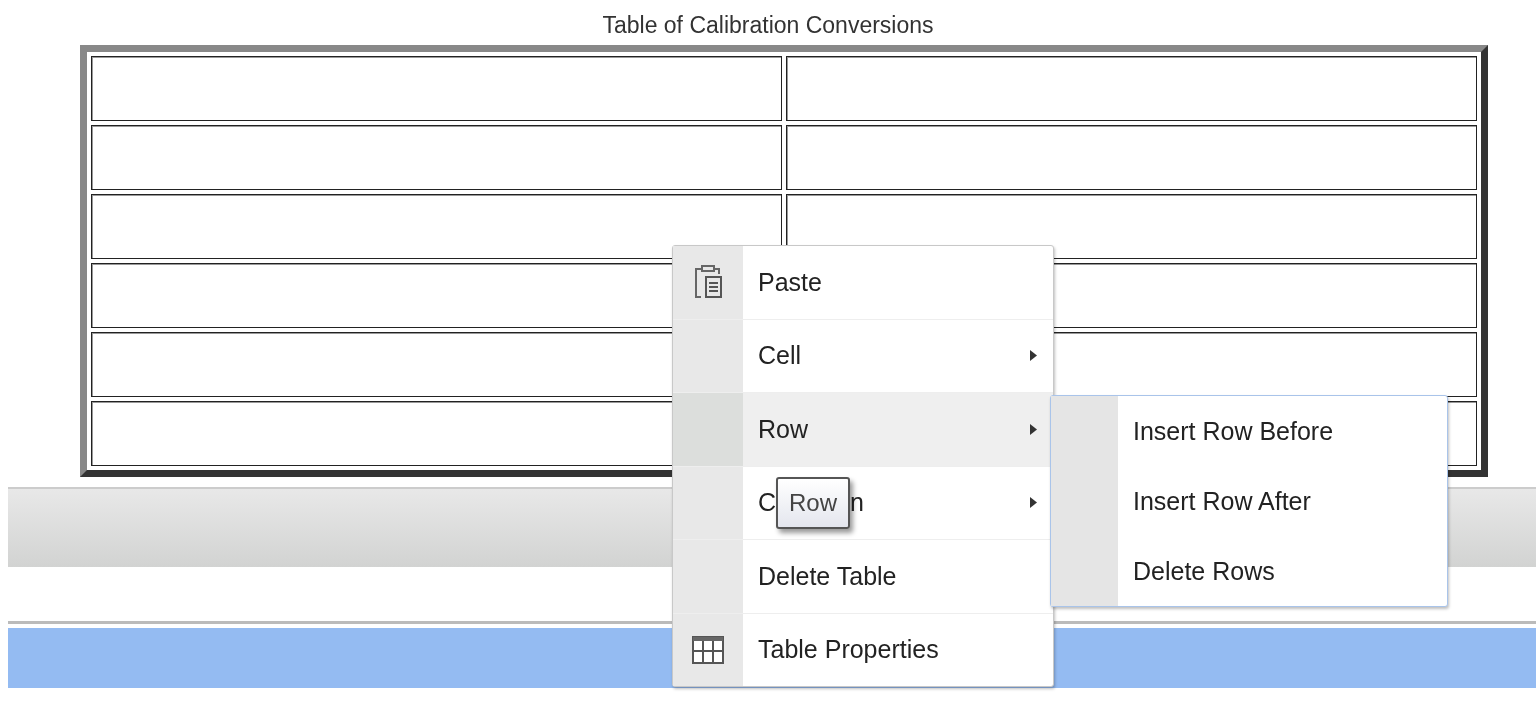 The width and height of the screenshot is (1536, 704). Describe the element at coordinates (708, 649) in the screenshot. I see `table-icon` at that location.